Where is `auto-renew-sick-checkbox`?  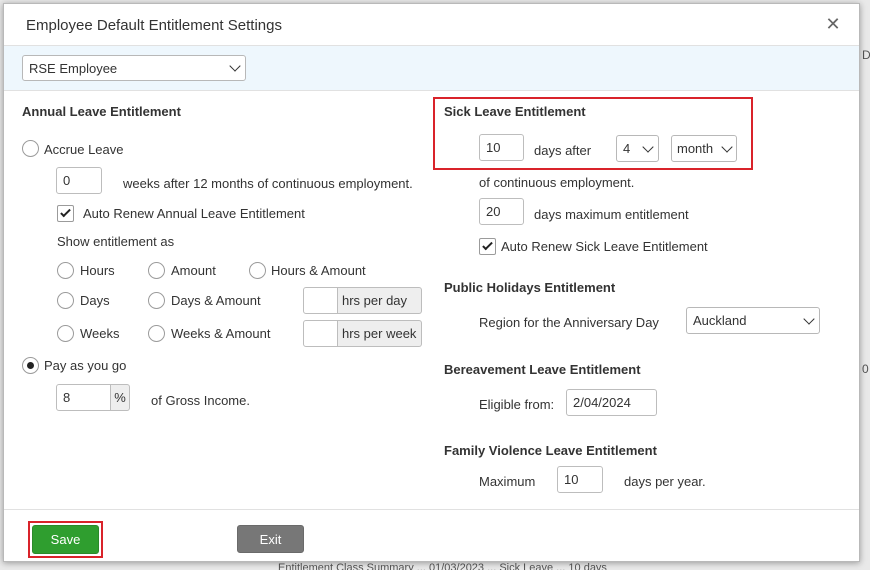
auto-renew-sick-checkbox is located at coordinates (487, 246).